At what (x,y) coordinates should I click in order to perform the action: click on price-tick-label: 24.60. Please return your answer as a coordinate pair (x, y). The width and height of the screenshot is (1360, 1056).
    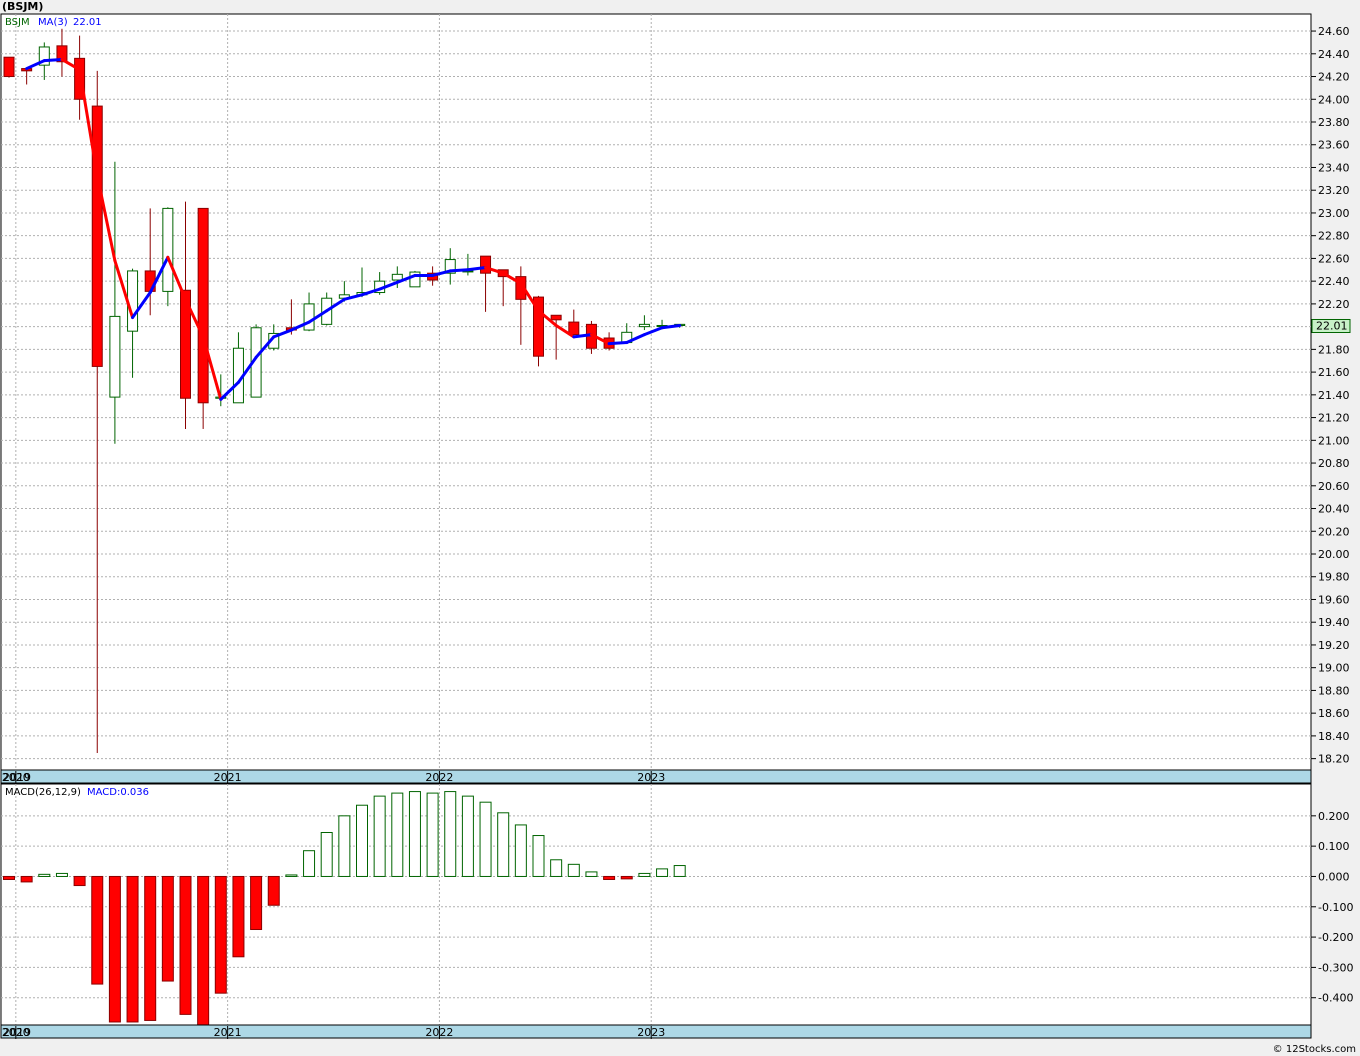
    Looking at the image, I should click on (1334, 31).